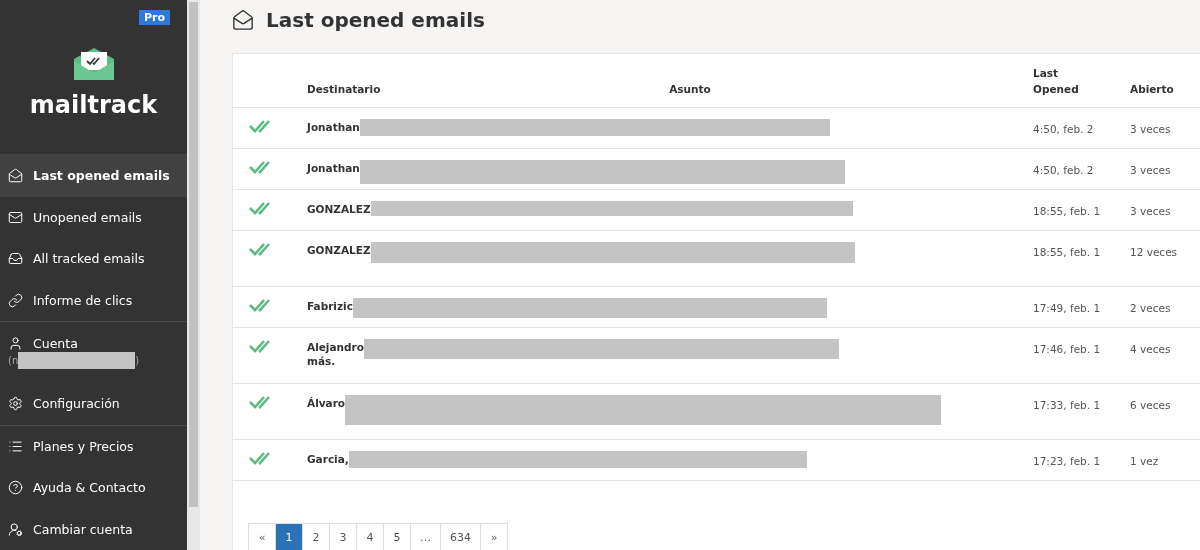 The height and width of the screenshot is (550, 1200). Describe the element at coordinates (1152, 89) in the screenshot. I see `column-header: Abierto` at that location.